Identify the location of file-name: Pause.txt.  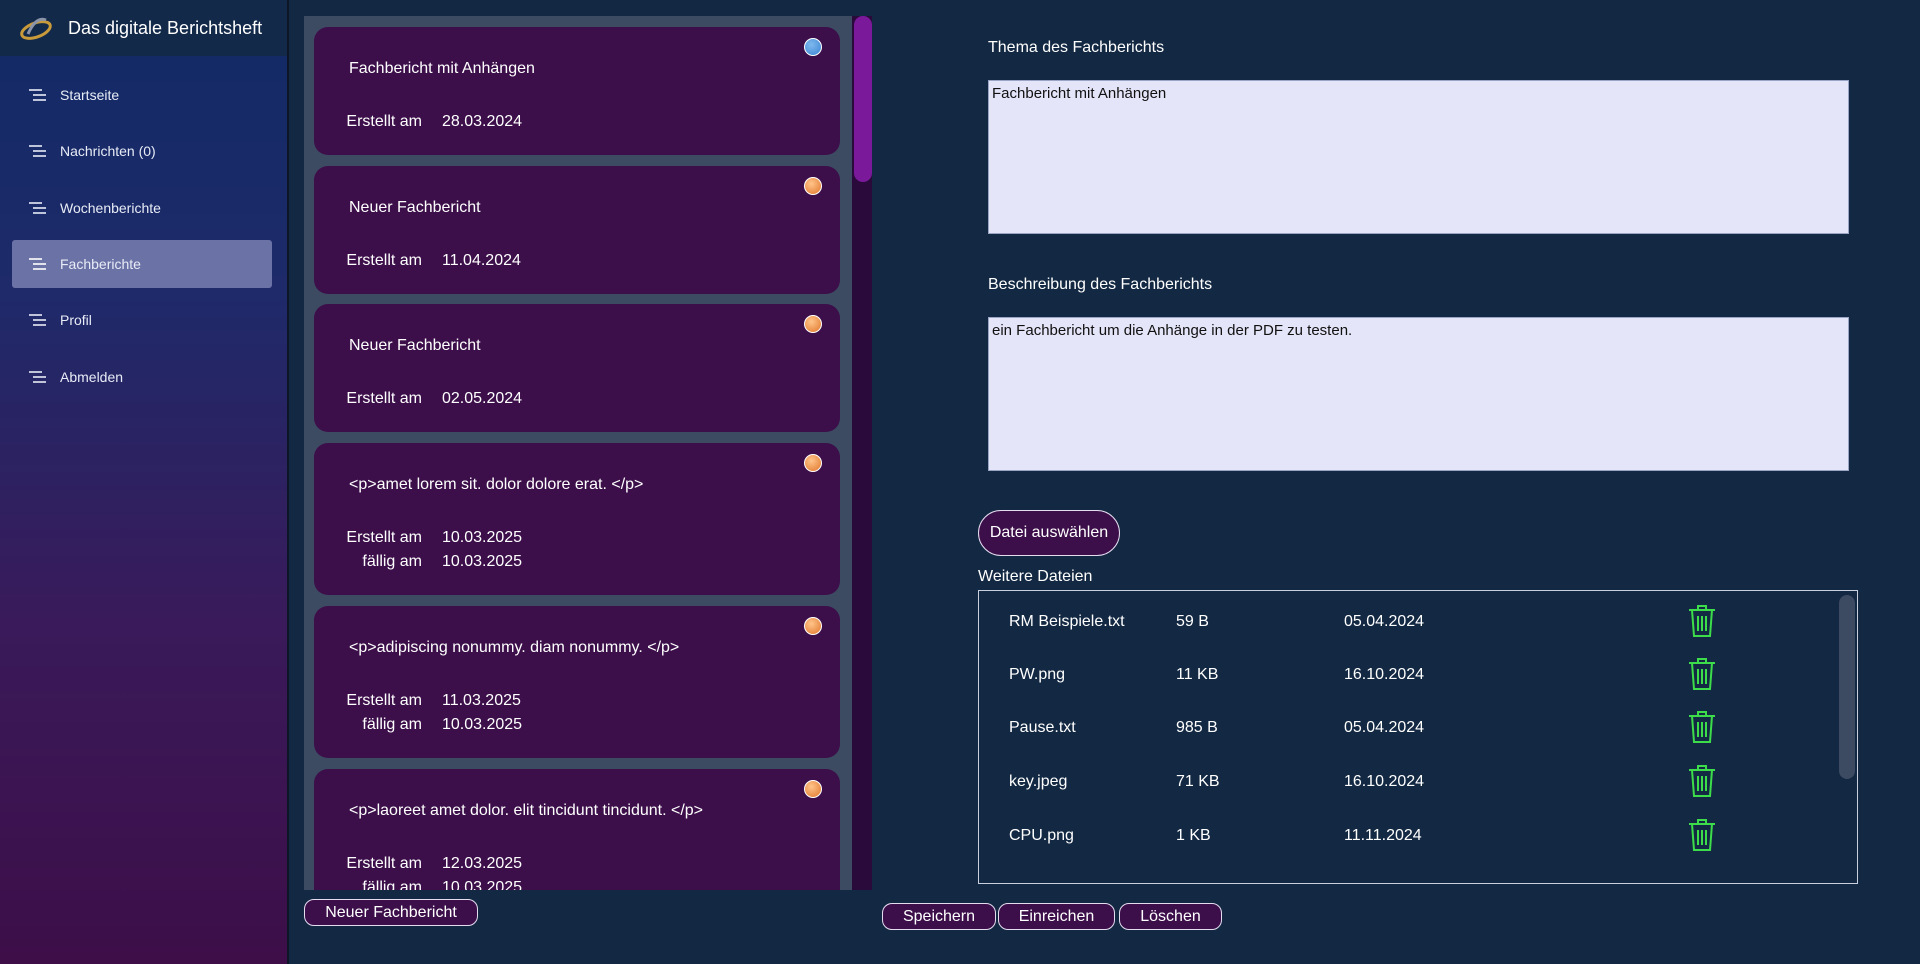
(1042, 727).